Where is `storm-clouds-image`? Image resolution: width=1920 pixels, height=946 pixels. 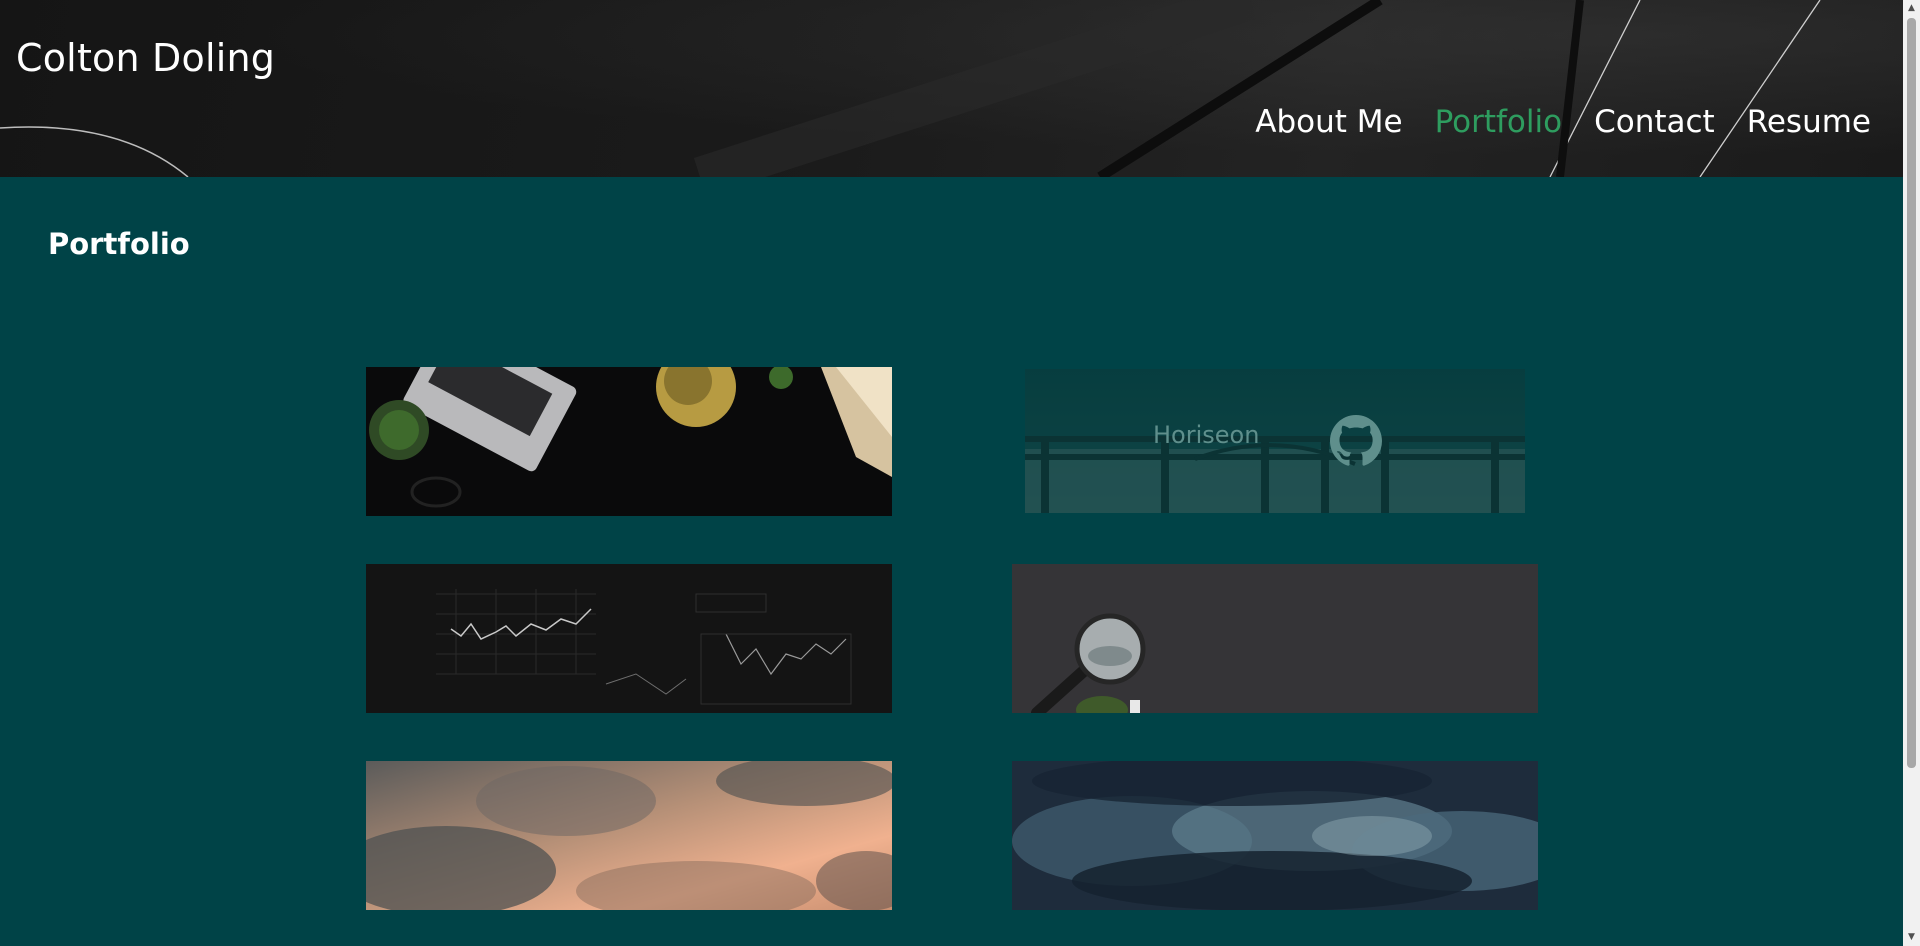
storm-clouds-image is located at coordinates (1275, 835).